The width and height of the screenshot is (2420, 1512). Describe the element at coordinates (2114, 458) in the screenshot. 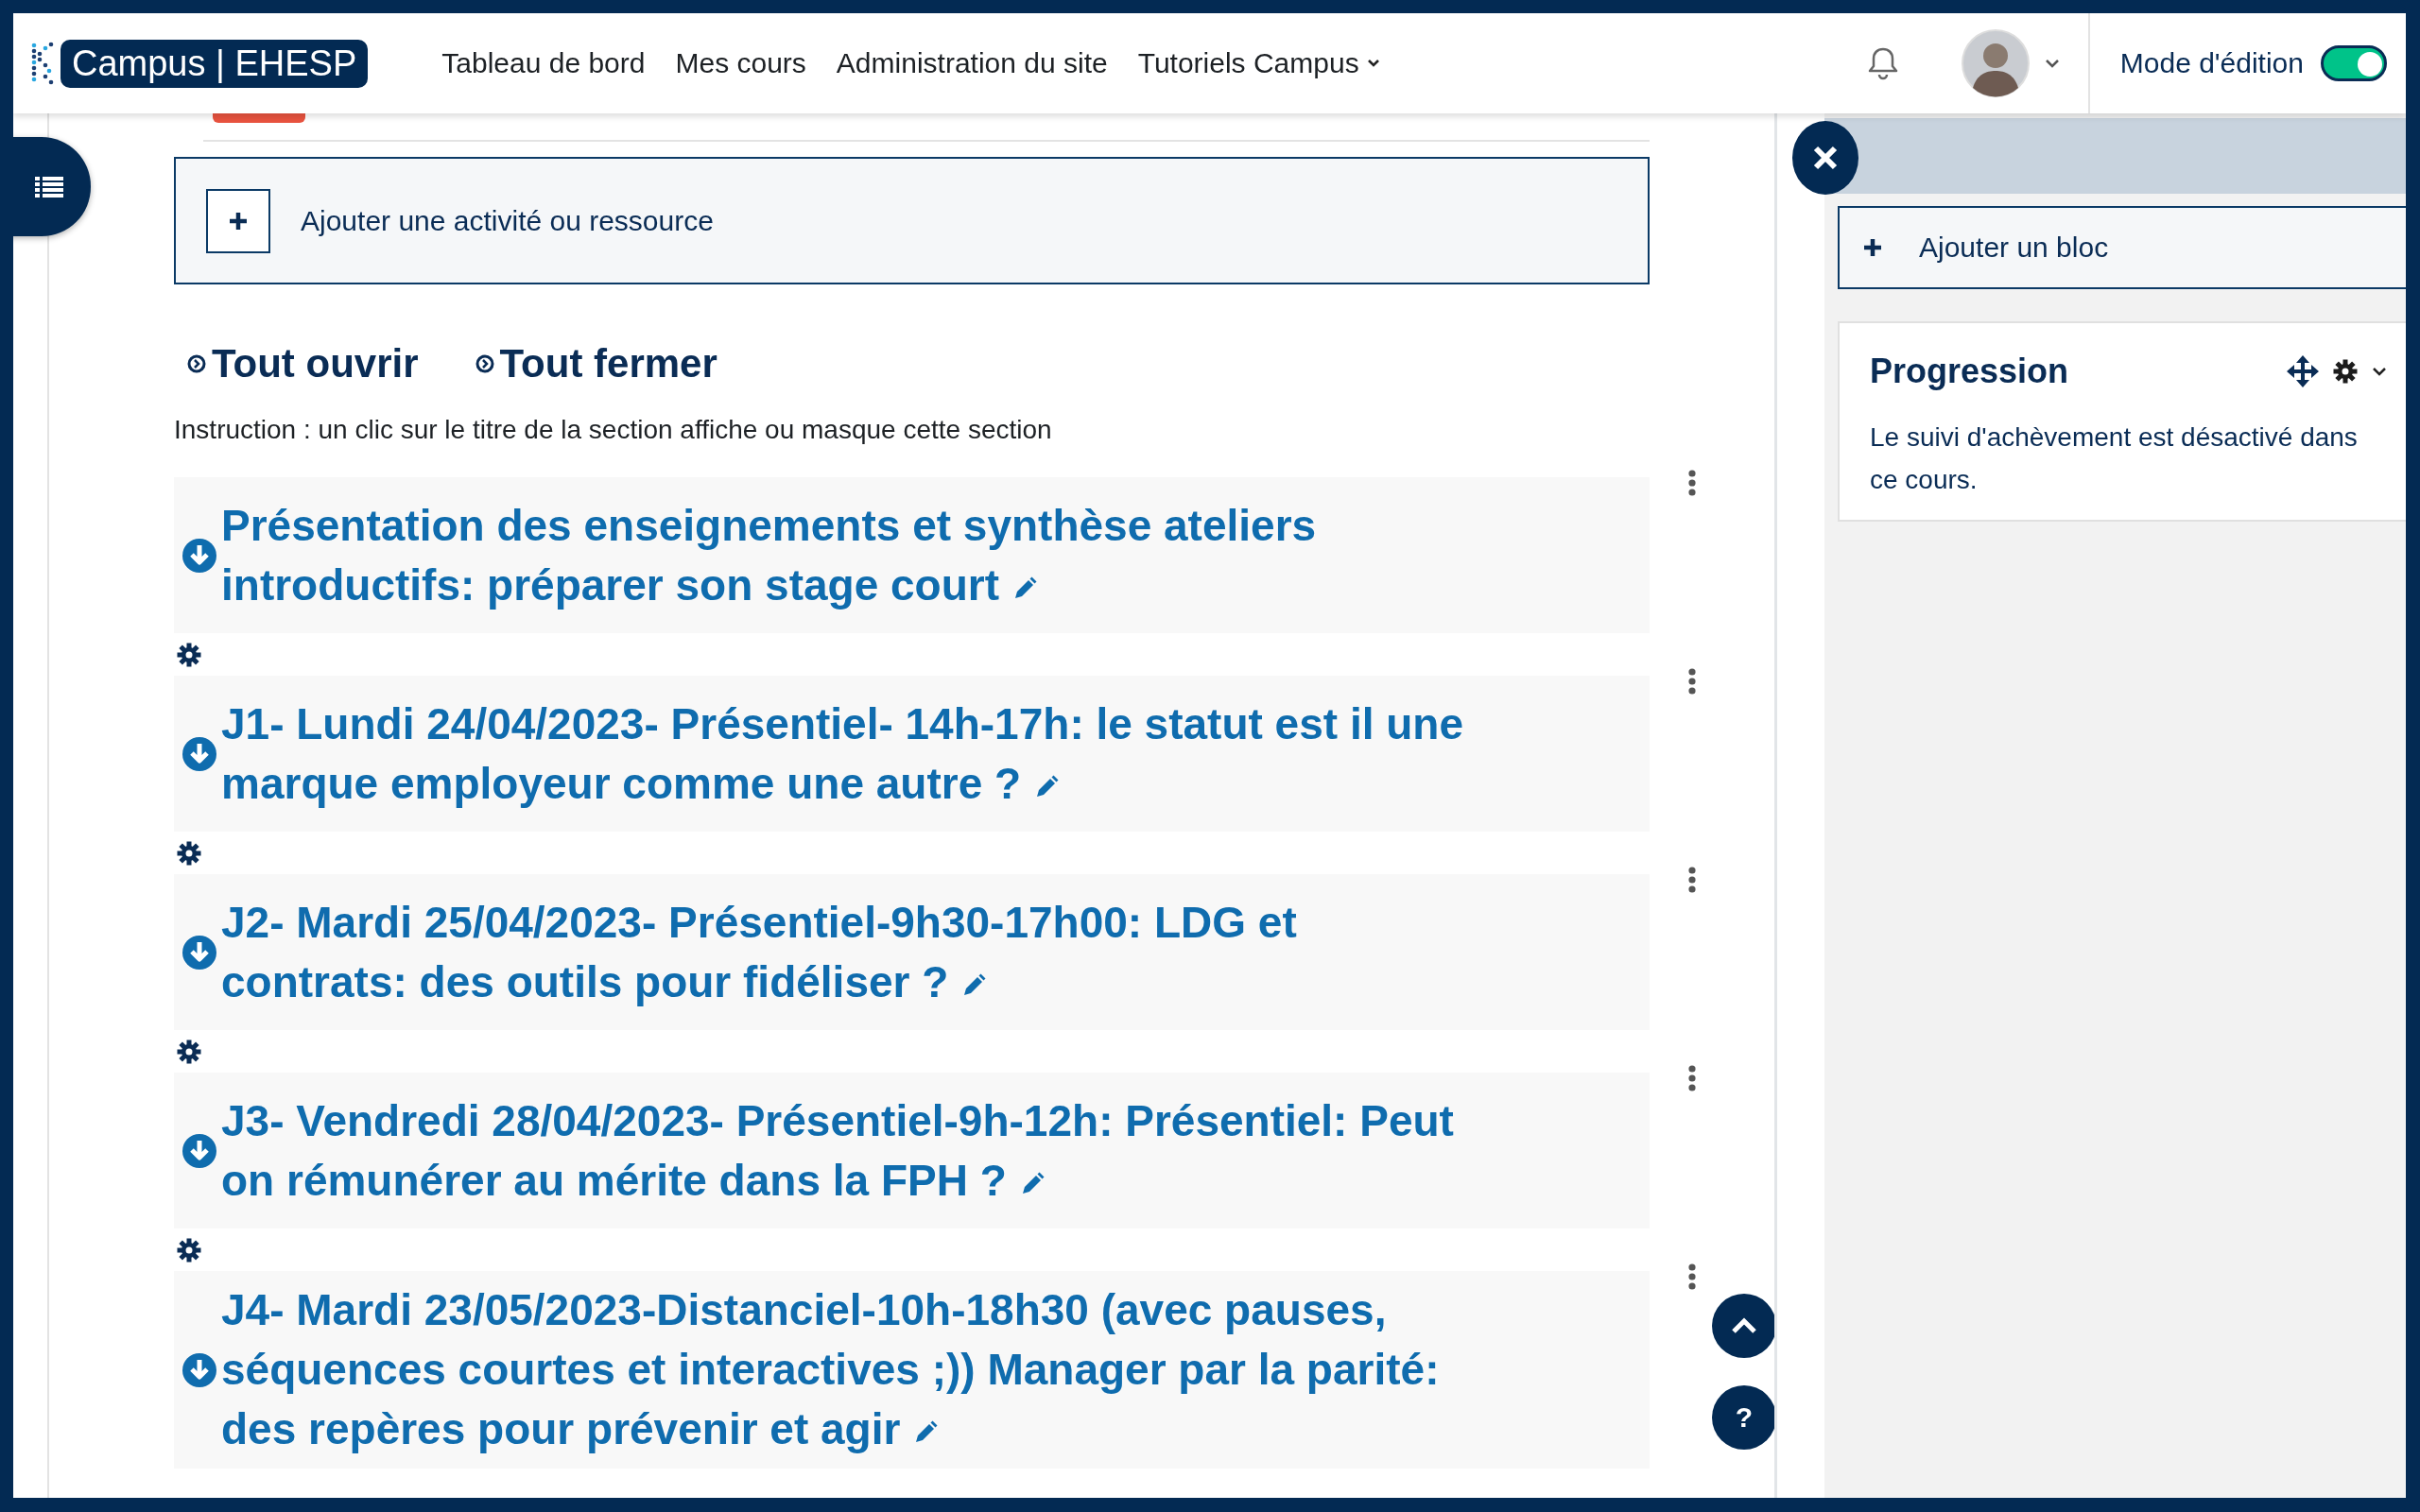

I see `block-text: Le suivi d'achèvement est désactivé dans ce cours.` at that location.